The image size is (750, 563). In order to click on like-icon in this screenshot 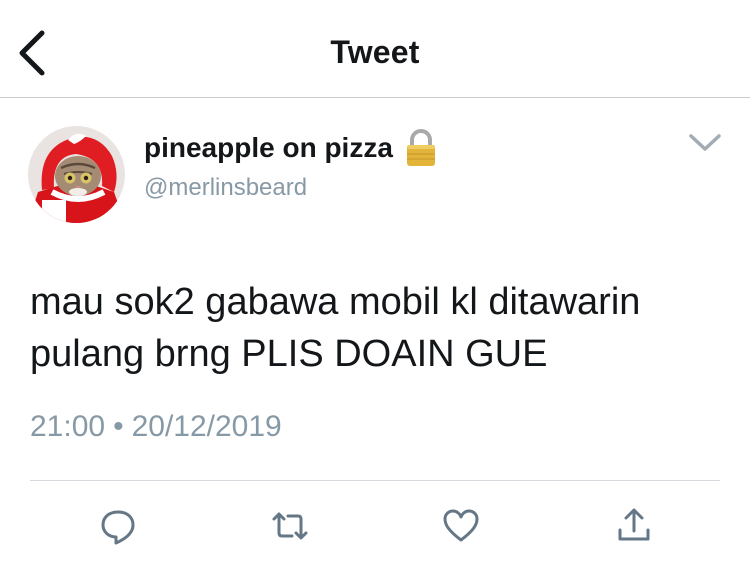, I will do `click(461, 526)`.